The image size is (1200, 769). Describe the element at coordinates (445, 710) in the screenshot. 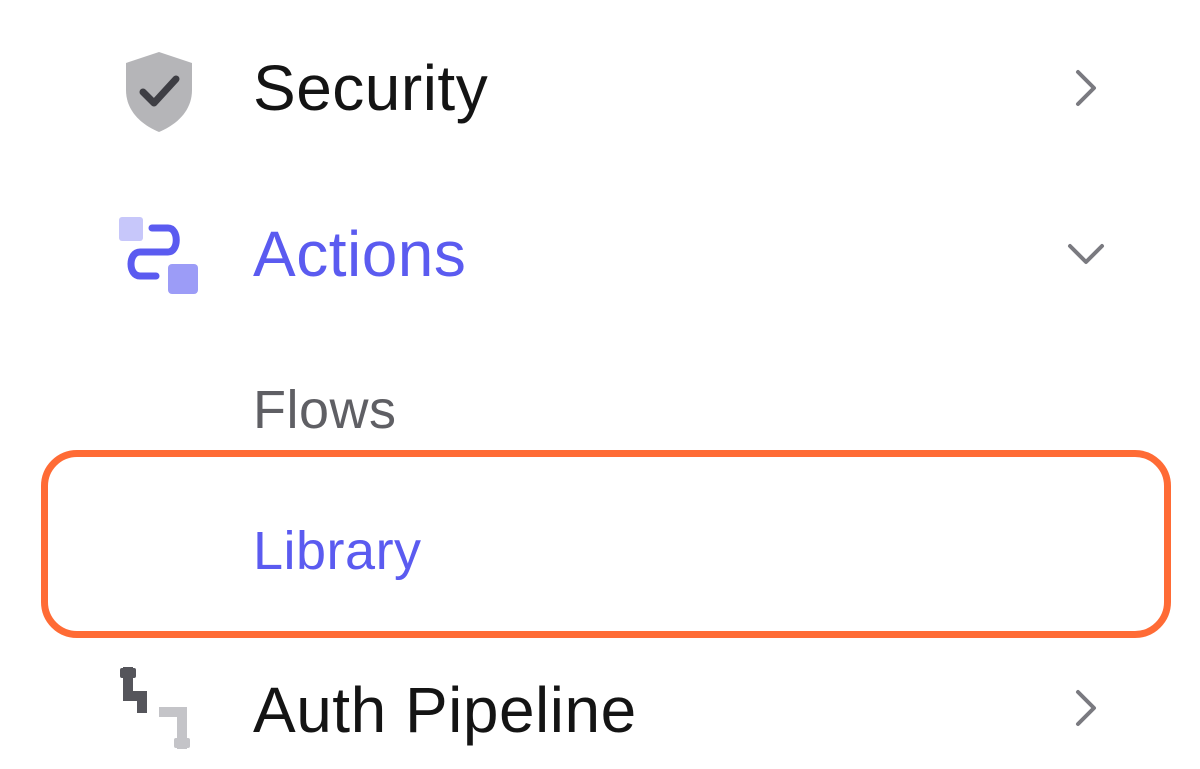

I see `sidebar-item-label: Auth Pipeline` at that location.